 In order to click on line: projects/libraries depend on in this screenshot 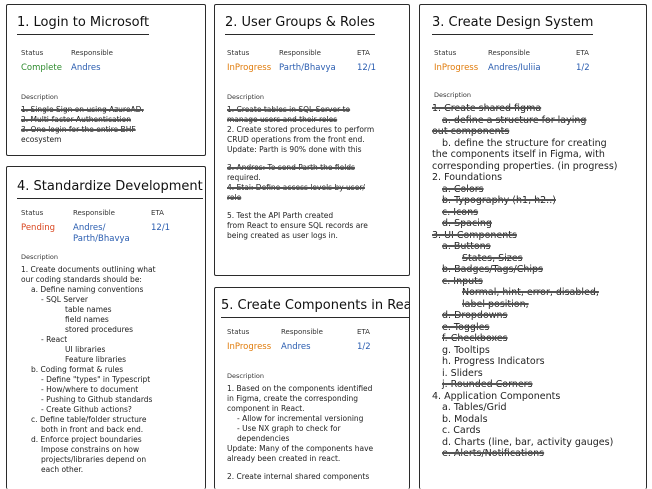, I will do `click(94, 459)`.